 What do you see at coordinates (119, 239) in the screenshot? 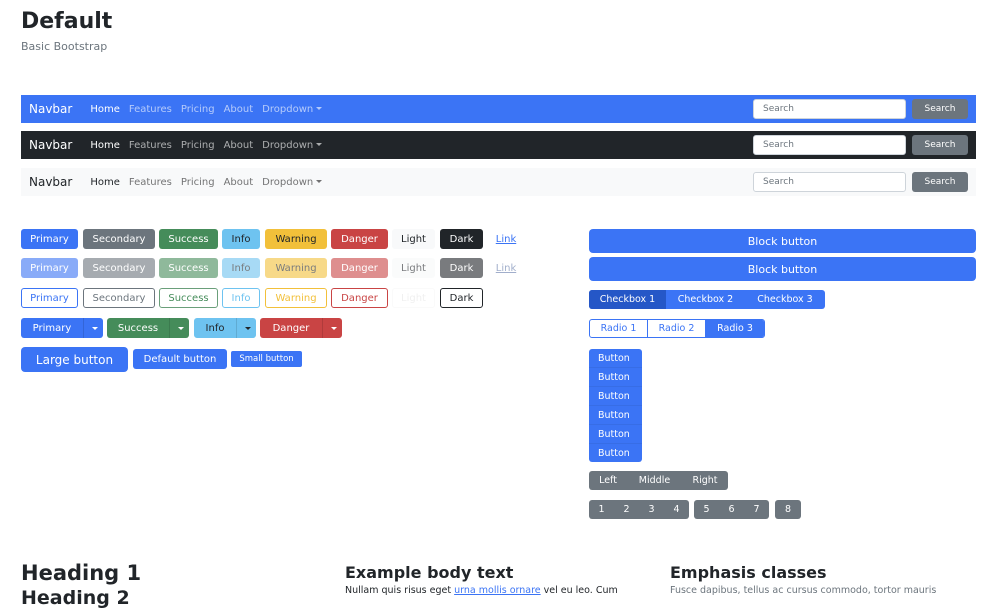
I see `secondary-button: Secondary` at bounding box center [119, 239].